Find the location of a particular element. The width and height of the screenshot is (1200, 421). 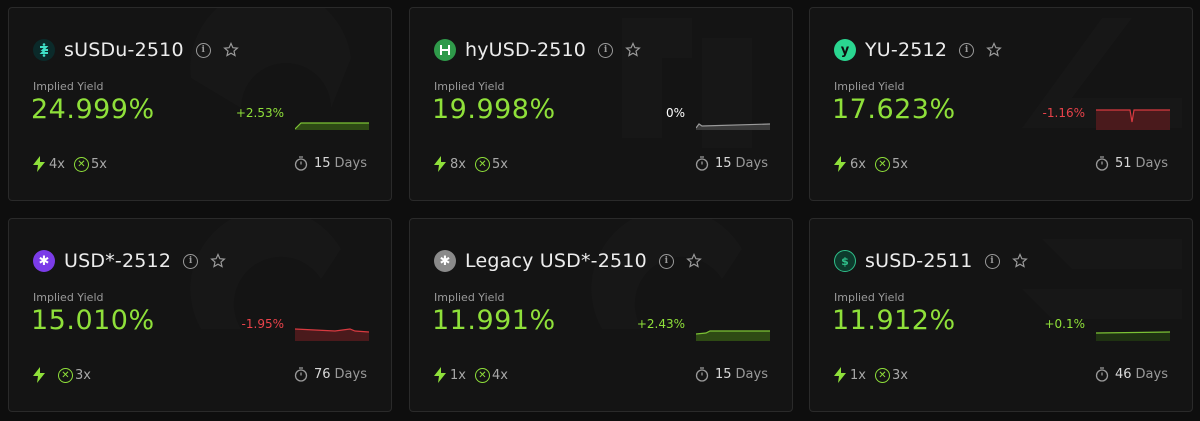

yield-change: +0.1% is located at coordinates (1064, 324).